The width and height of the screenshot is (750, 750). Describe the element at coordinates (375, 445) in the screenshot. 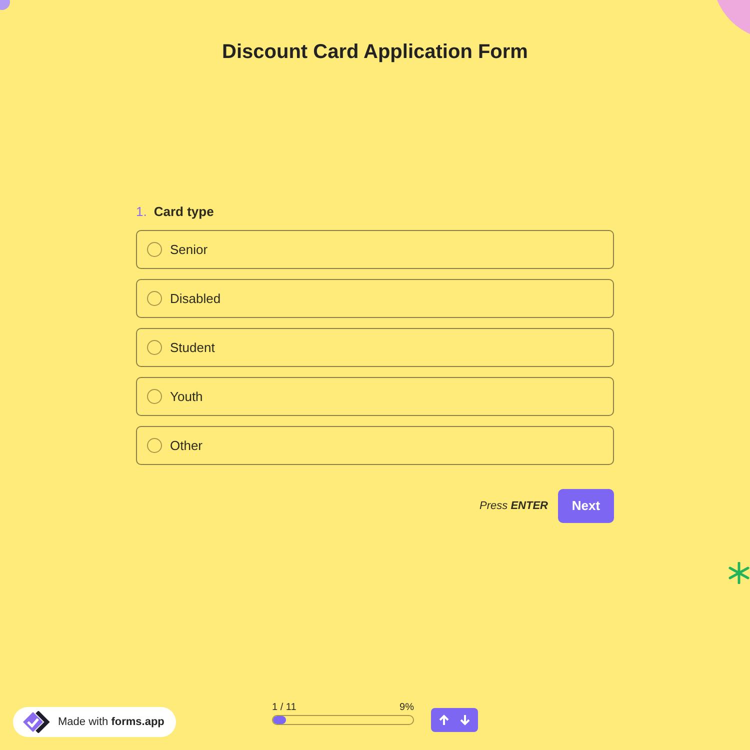

I see `choice-option: Other` at that location.